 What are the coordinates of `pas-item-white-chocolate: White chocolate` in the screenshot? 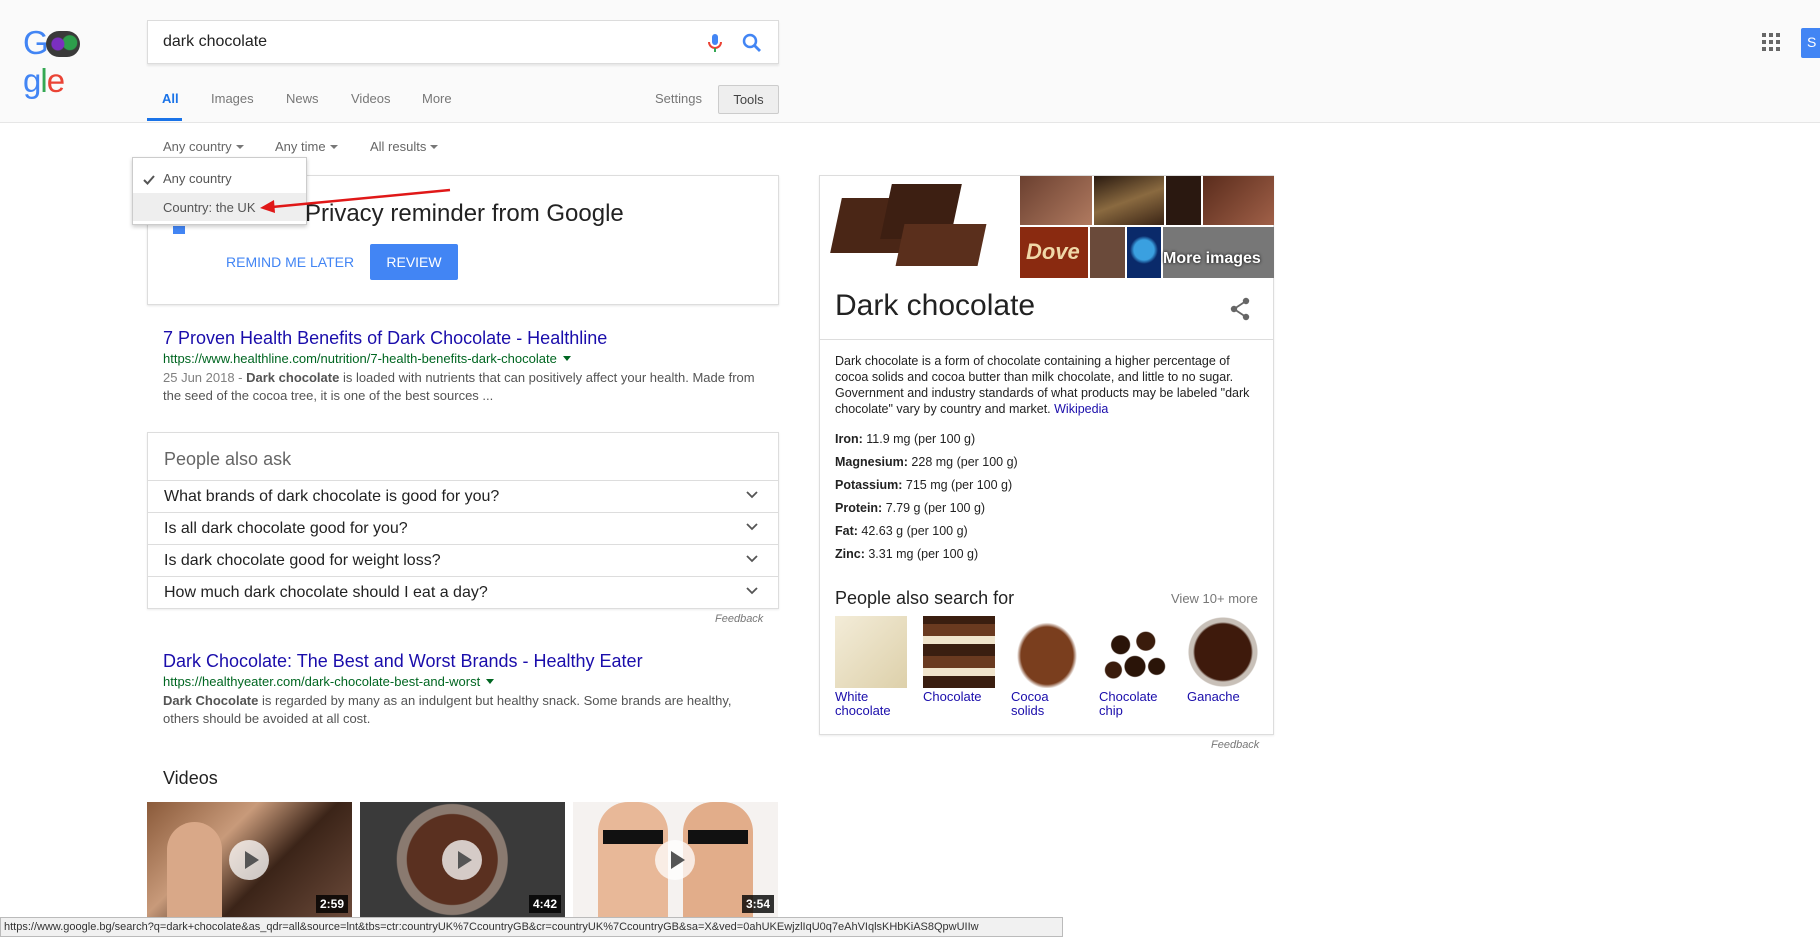 It's located at (871, 667).